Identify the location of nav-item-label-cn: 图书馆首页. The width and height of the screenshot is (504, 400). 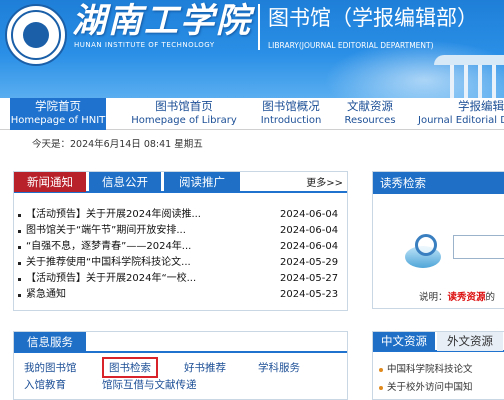
(184, 106).